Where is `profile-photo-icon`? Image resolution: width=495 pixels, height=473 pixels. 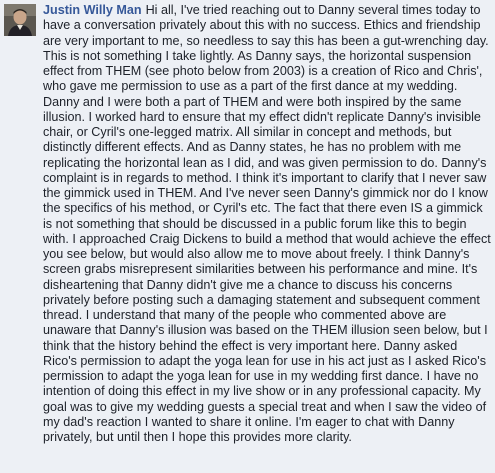
profile-photo-icon is located at coordinates (20, 20).